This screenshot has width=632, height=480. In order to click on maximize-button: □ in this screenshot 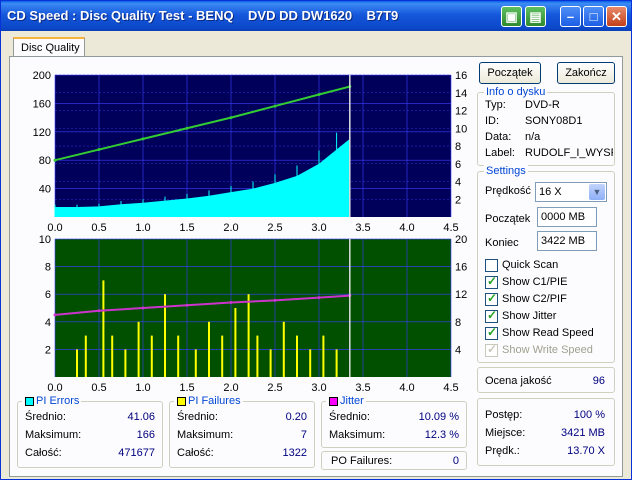, I will do `click(593, 16)`.